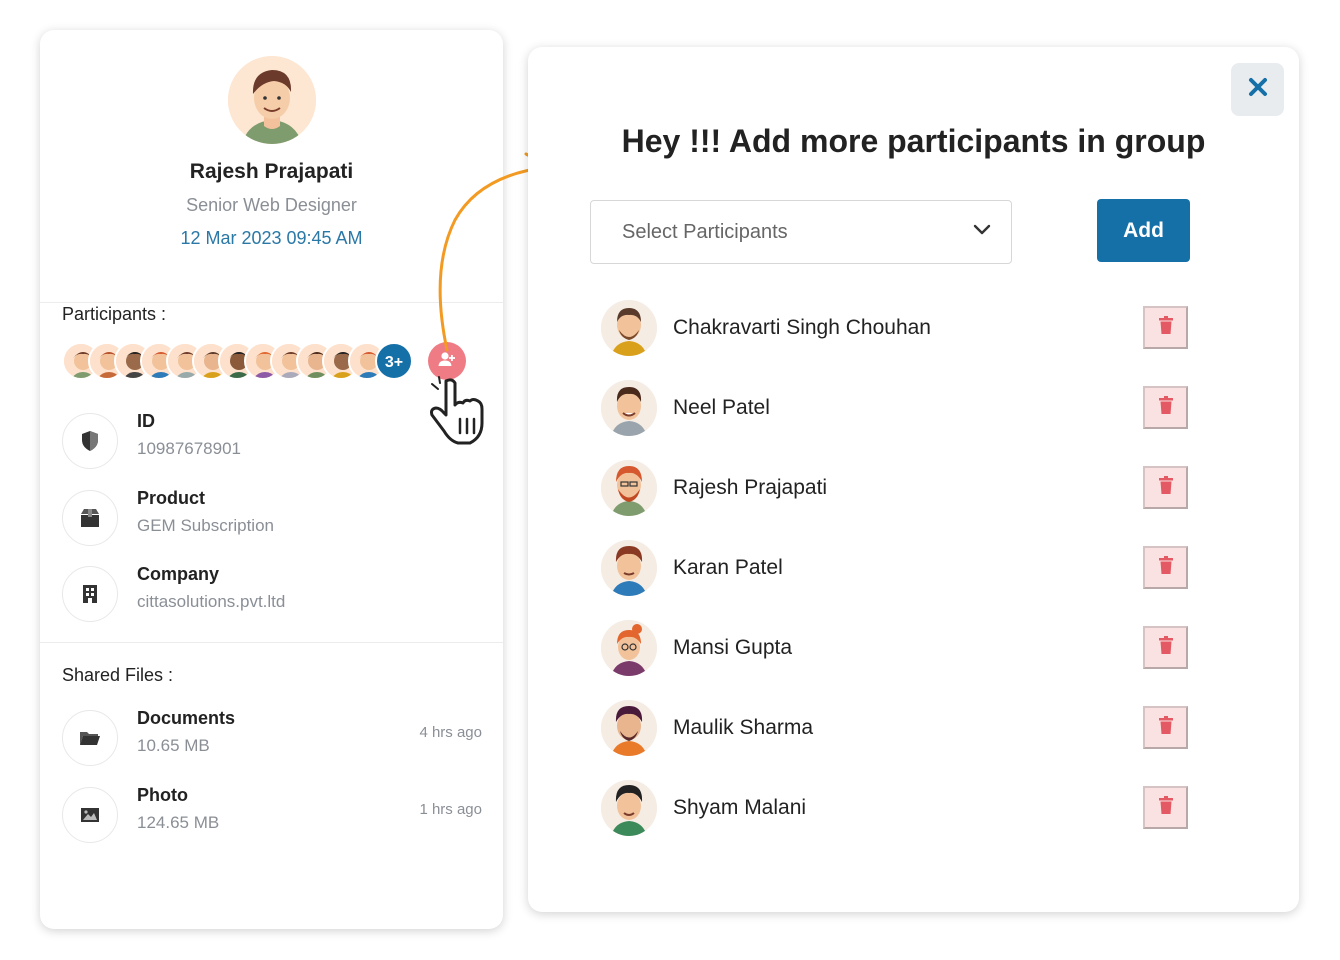 The height and width of the screenshot is (960, 1340). What do you see at coordinates (743, 727) in the screenshot?
I see `participant-name: Maulik Sharma` at bounding box center [743, 727].